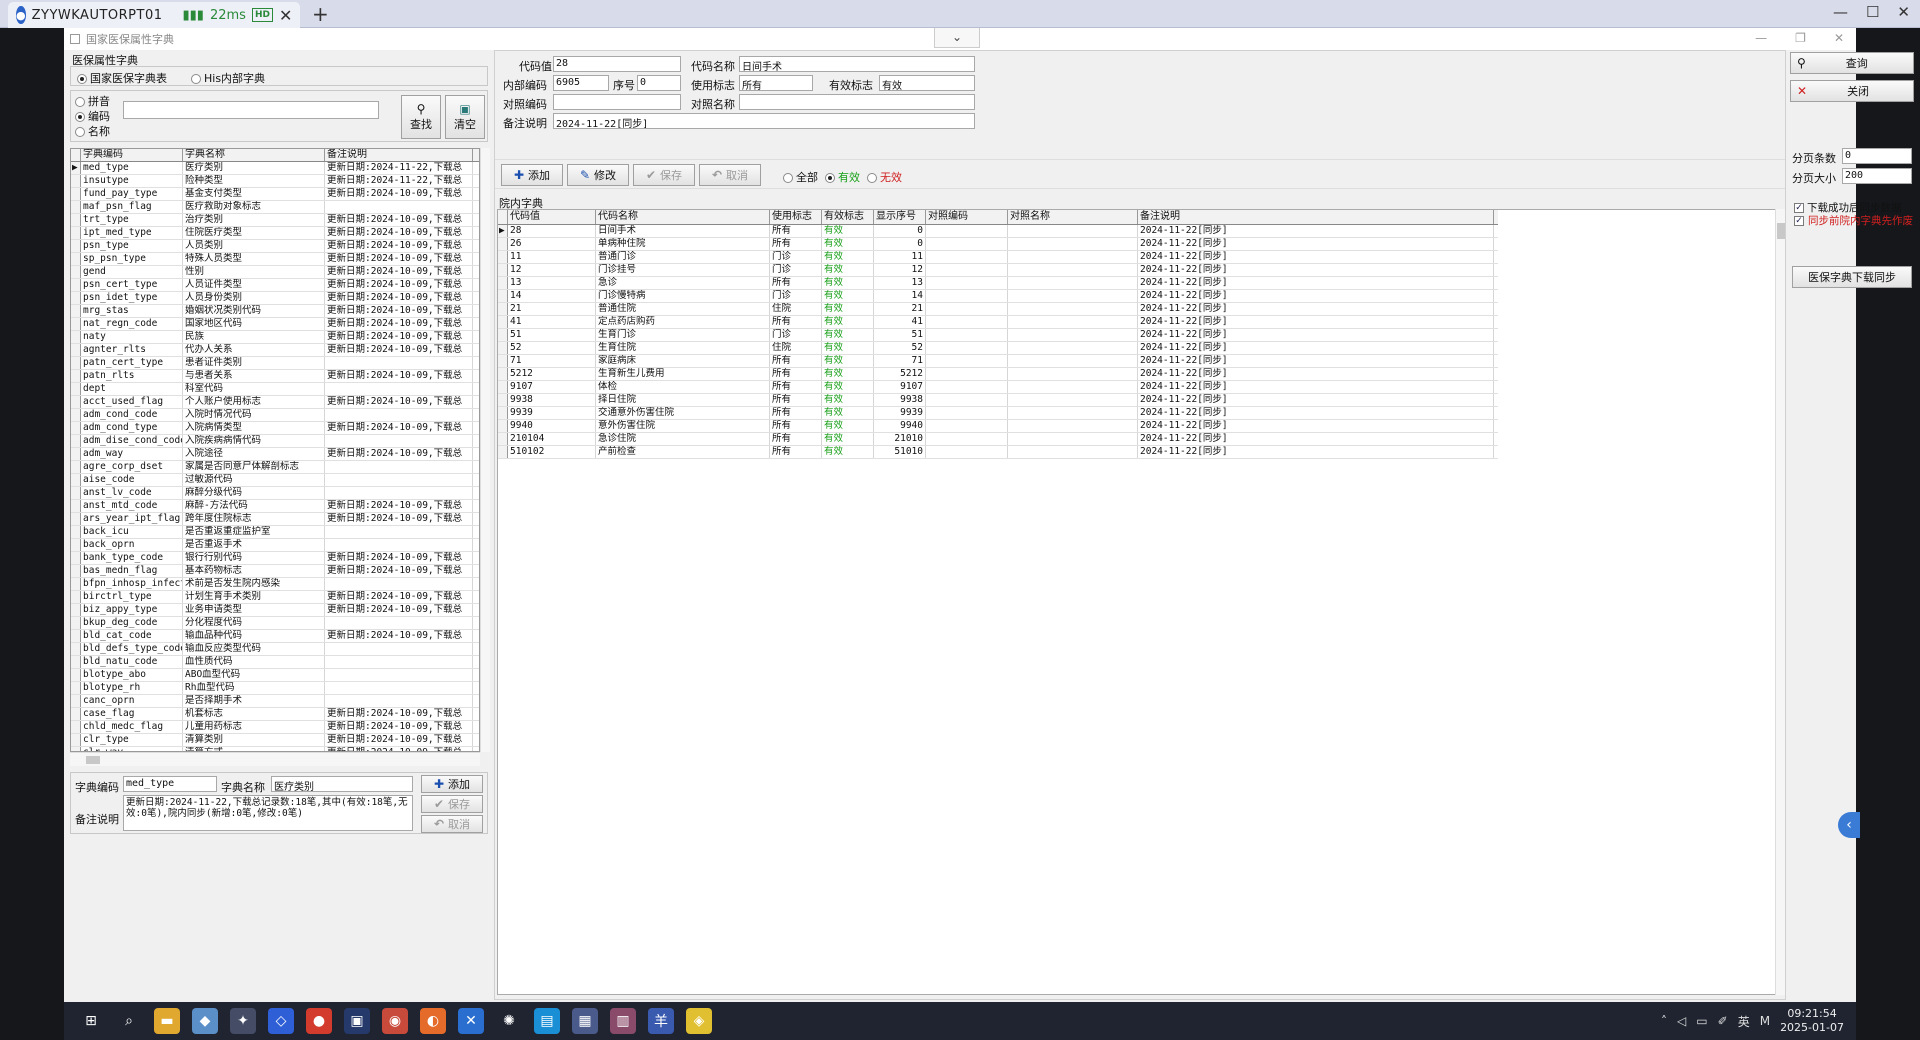  Describe the element at coordinates (275, 415) in the screenshot. I see `table-row: adm_cond_code 入院时情况代码` at that location.